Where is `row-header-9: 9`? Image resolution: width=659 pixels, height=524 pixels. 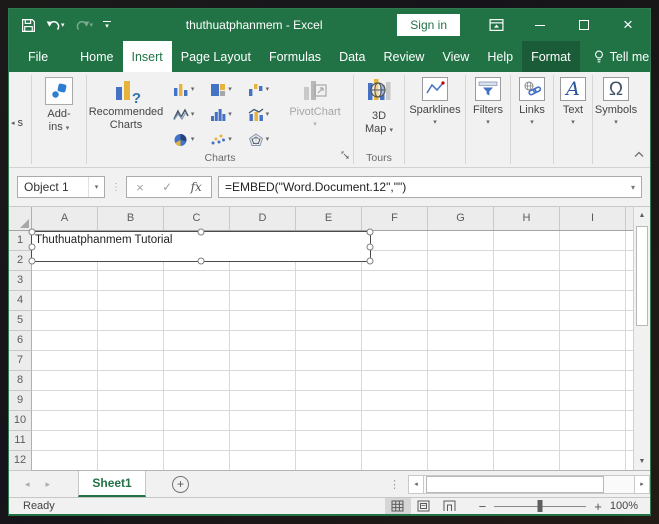 row-header-9: 9 is located at coordinates (20, 401).